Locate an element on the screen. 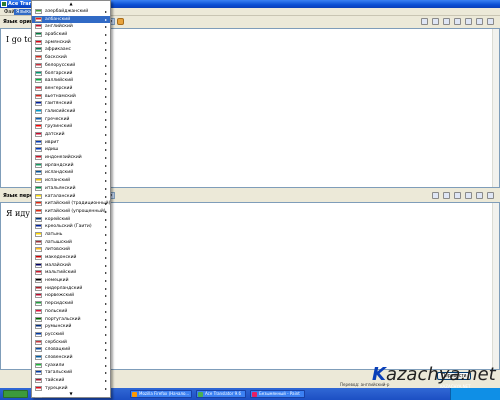  language-item: сербский ▸ is located at coordinates (71, 343).